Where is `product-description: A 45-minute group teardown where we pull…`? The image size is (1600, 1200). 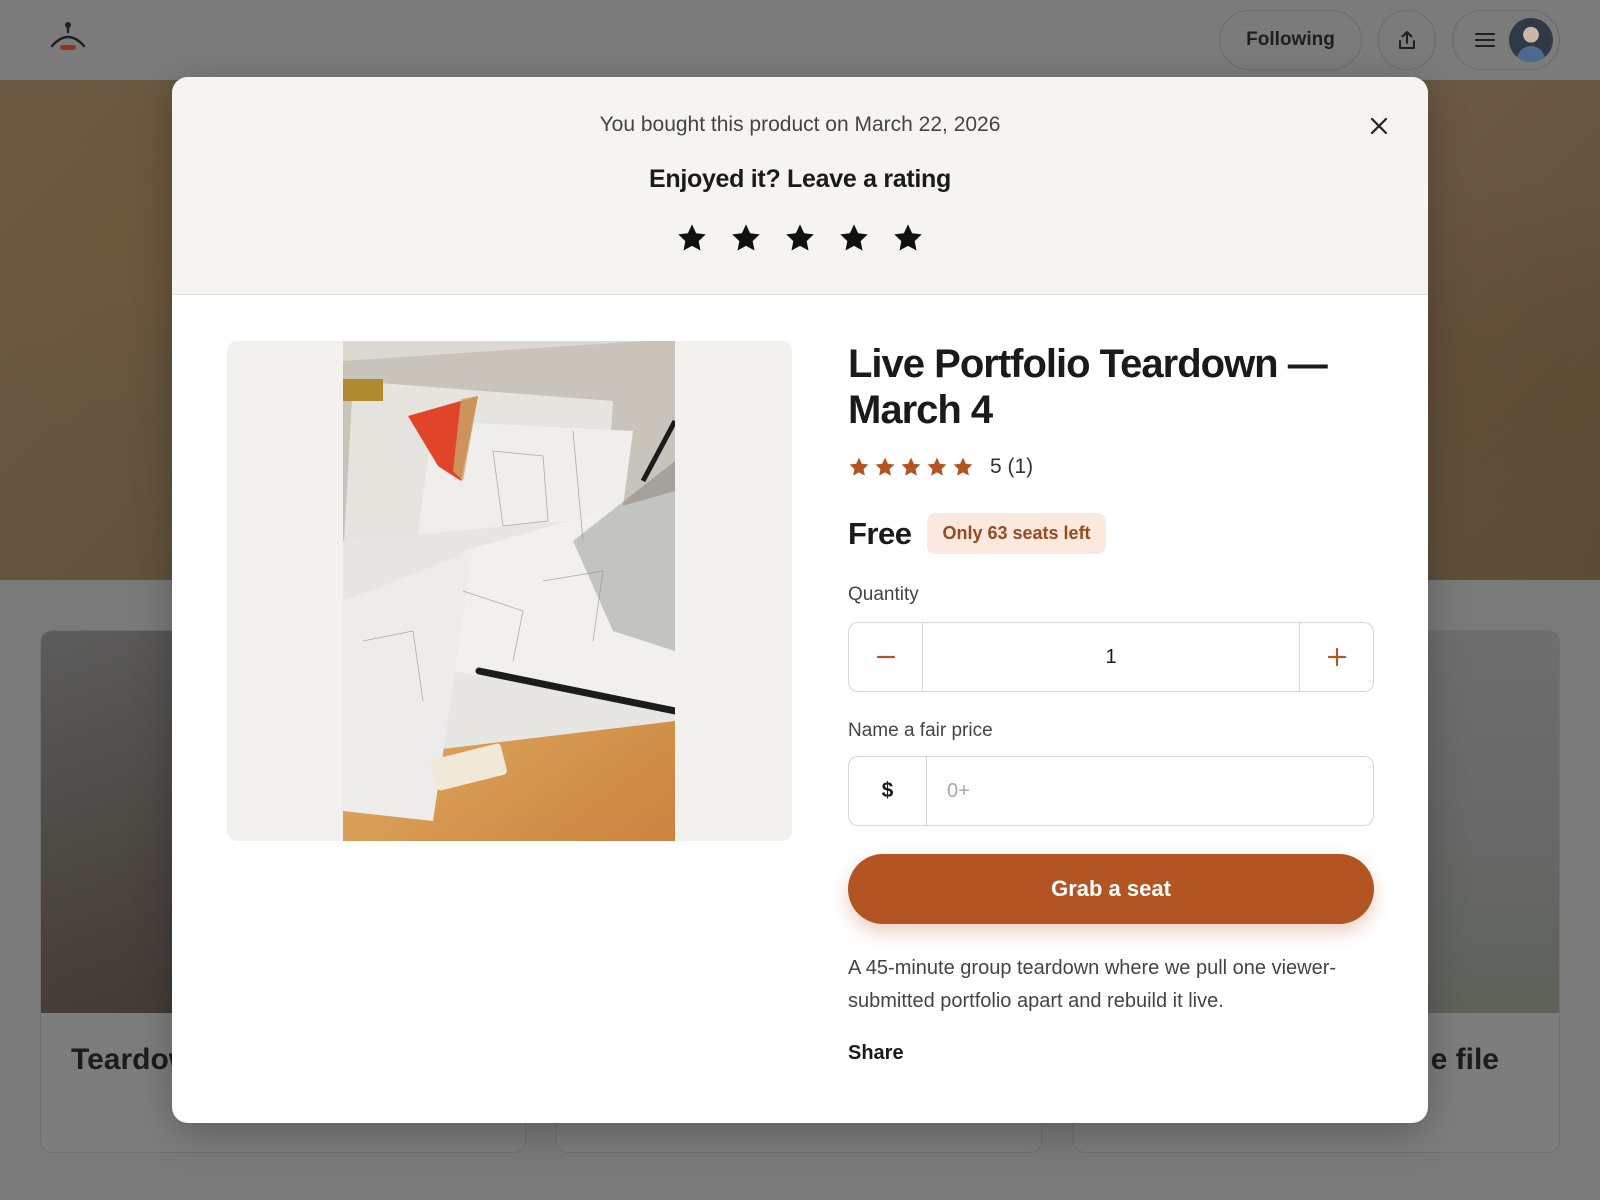 product-description: A 45-minute group teardown where we pull… is located at coordinates (1092, 984).